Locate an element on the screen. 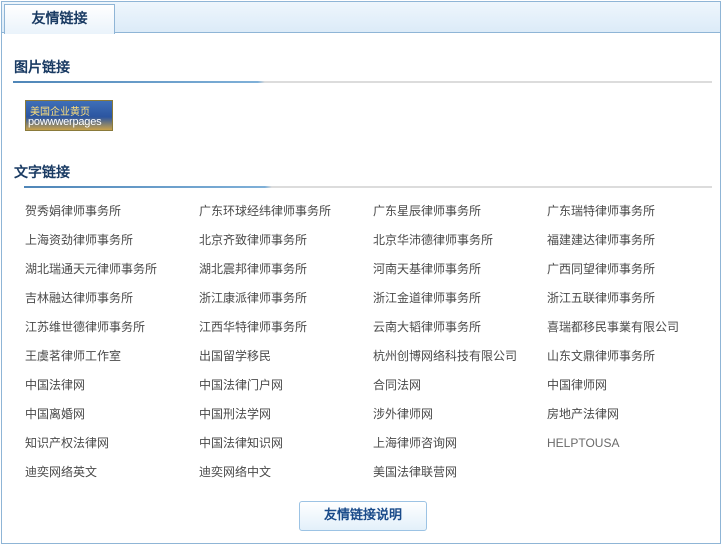  text-link: 合同法网 is located at coordinates (460, 390).